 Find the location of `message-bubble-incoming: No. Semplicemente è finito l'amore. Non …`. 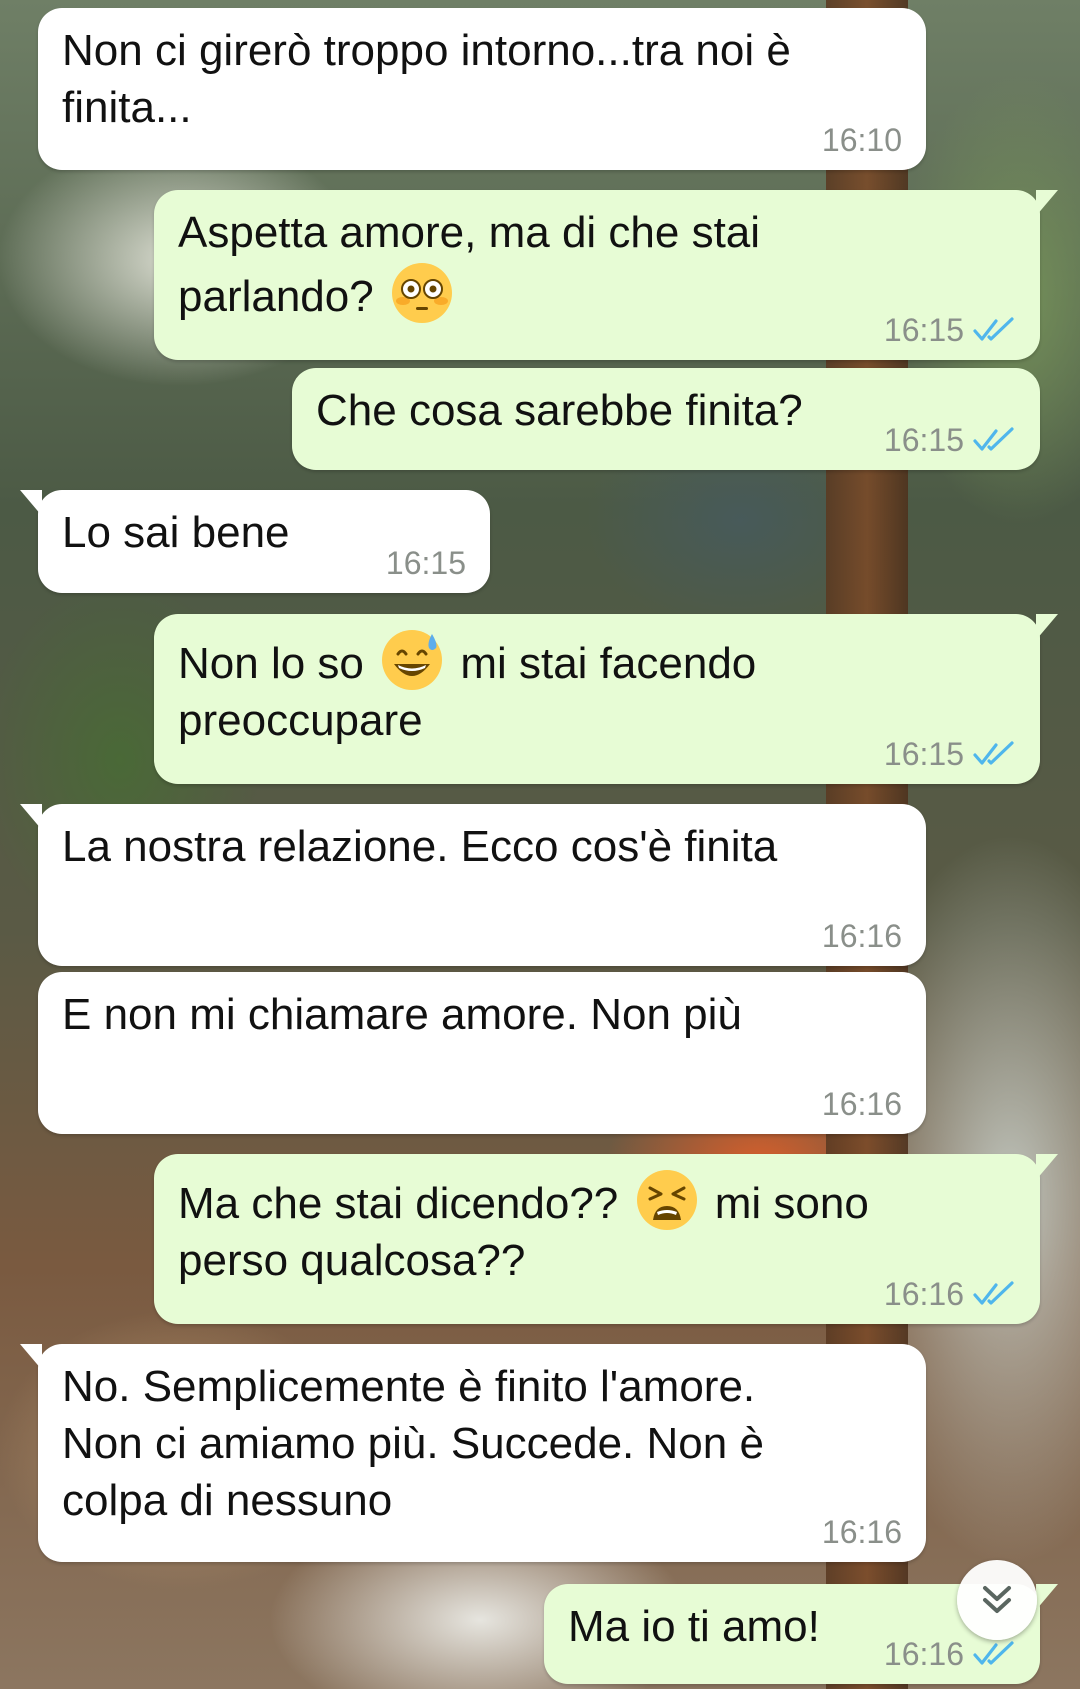

message-bubble-incoming: No. Semplicemente è finito l'amore. Non … is located at coordinates (473, 1453).